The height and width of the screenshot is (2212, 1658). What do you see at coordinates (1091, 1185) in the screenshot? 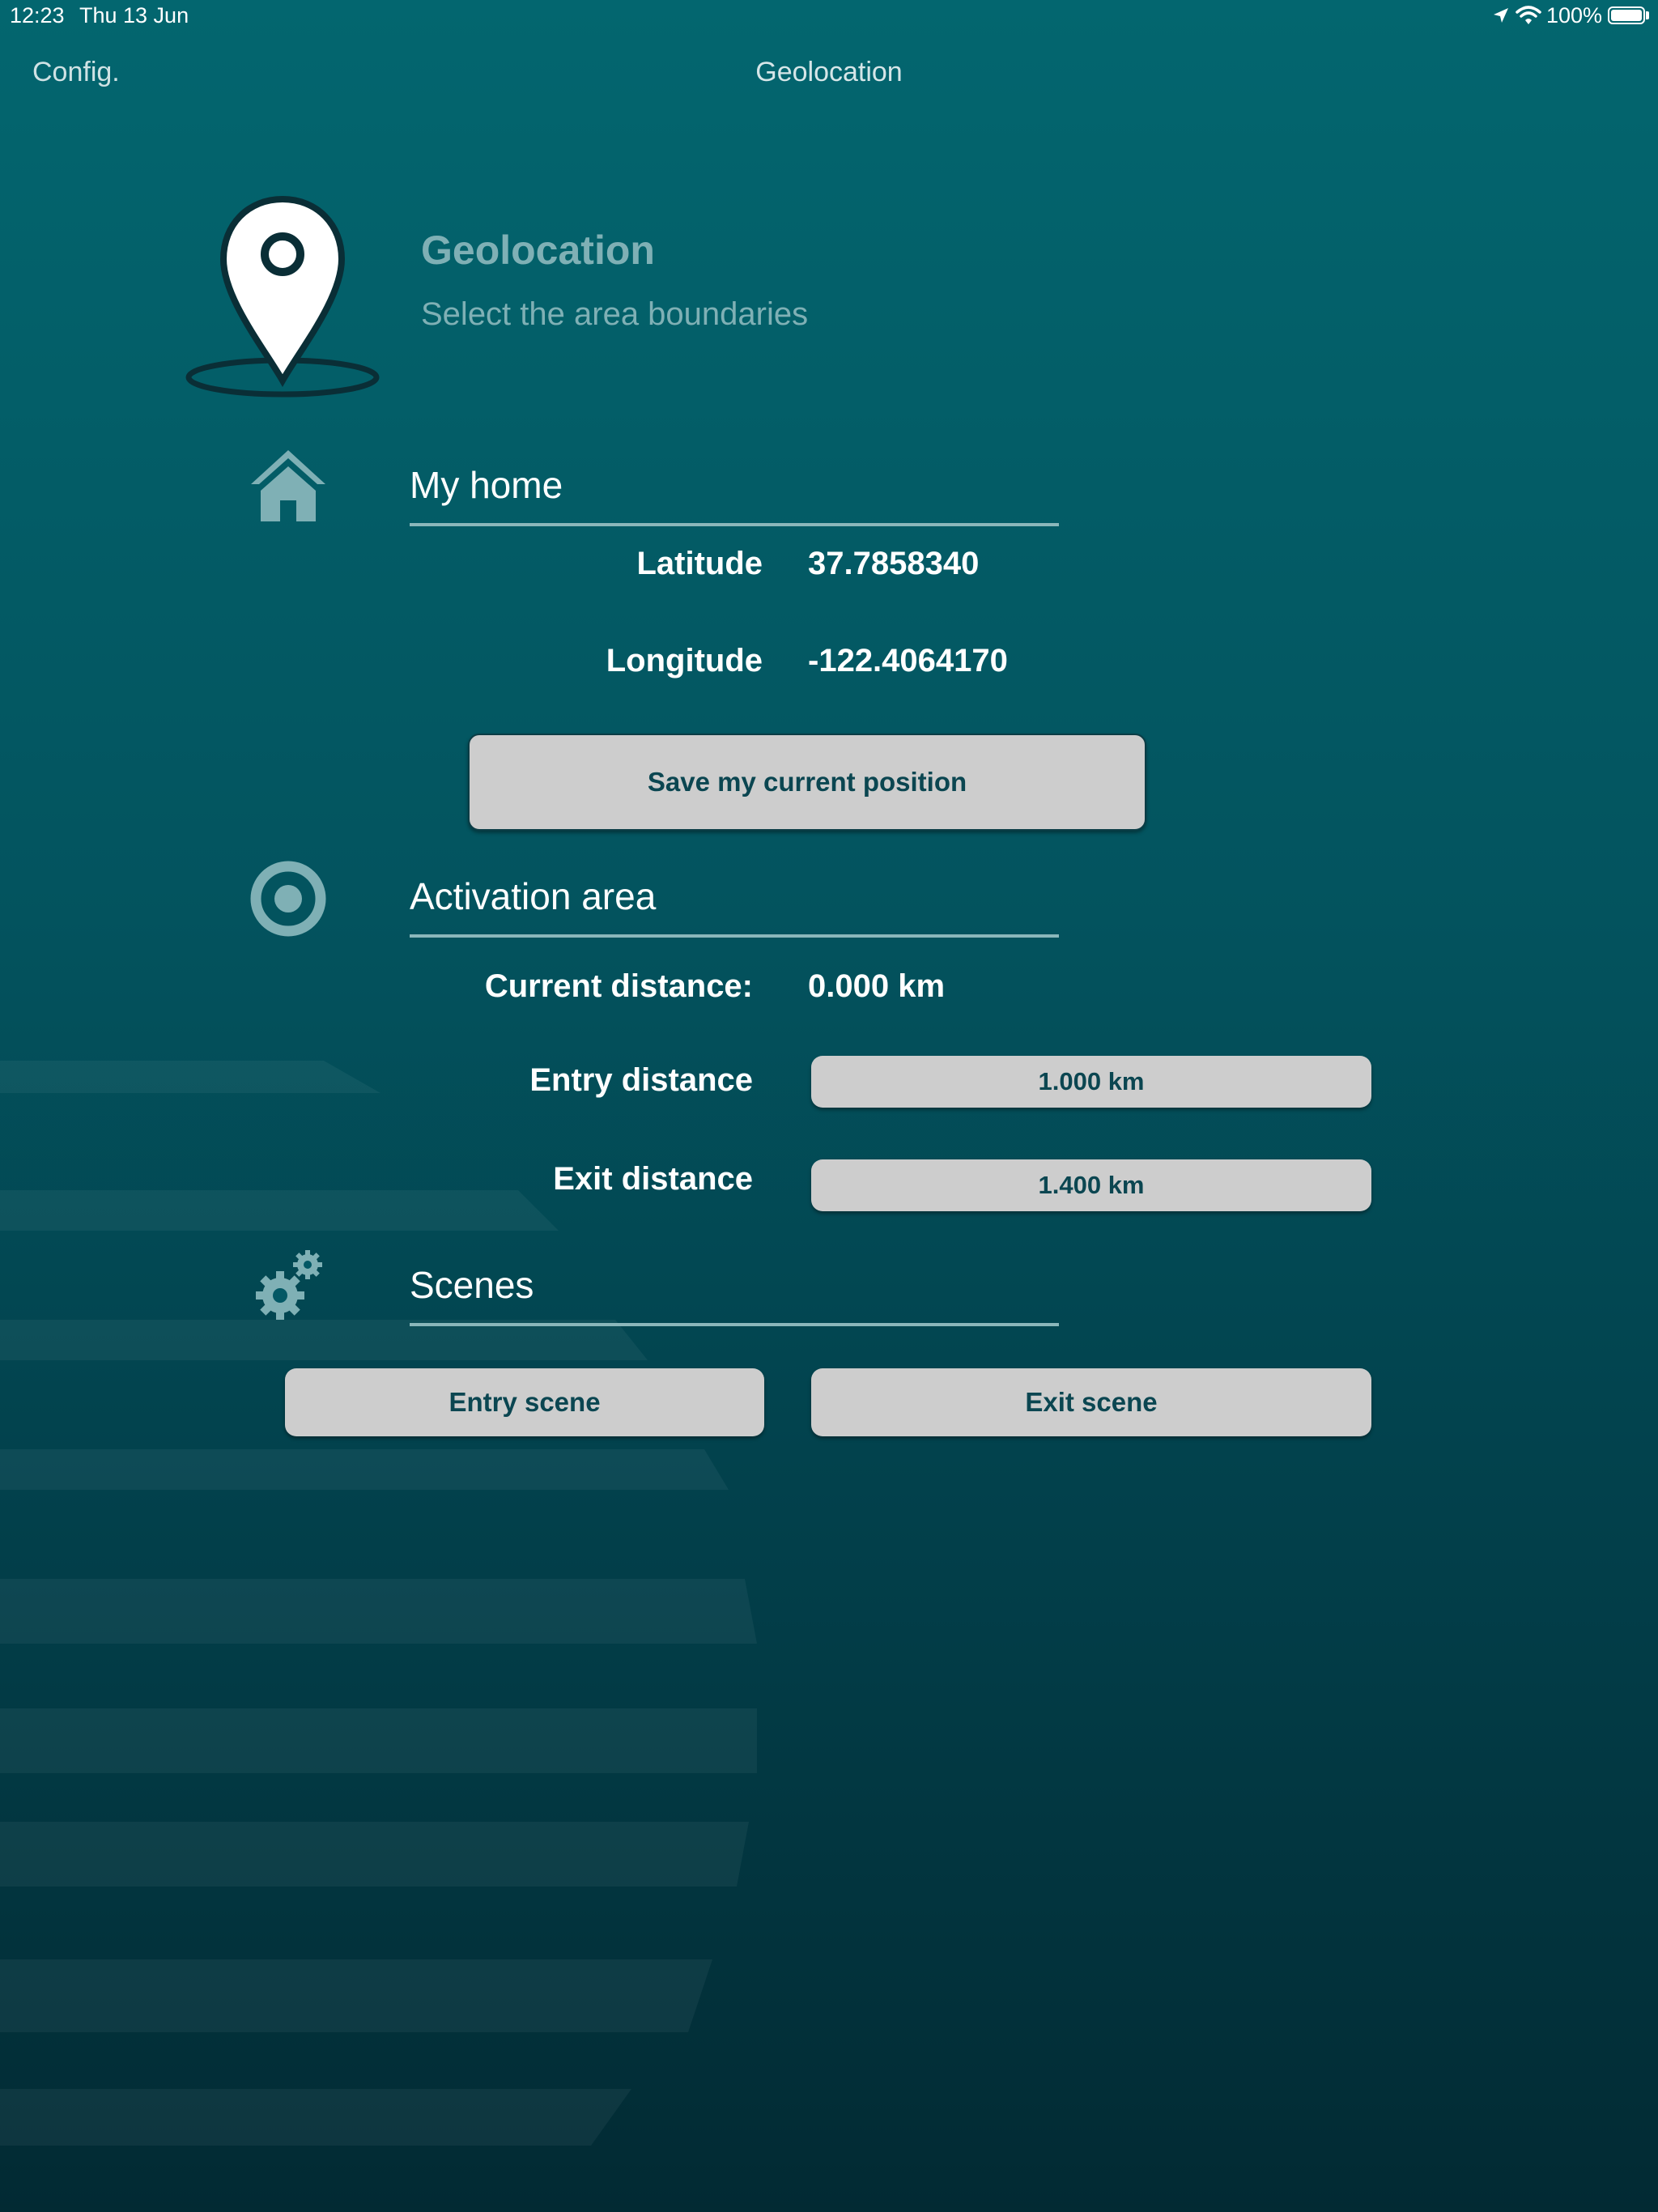
I see `exit-distance-button: 1.400 km` at bounding box center [1091, 1185].